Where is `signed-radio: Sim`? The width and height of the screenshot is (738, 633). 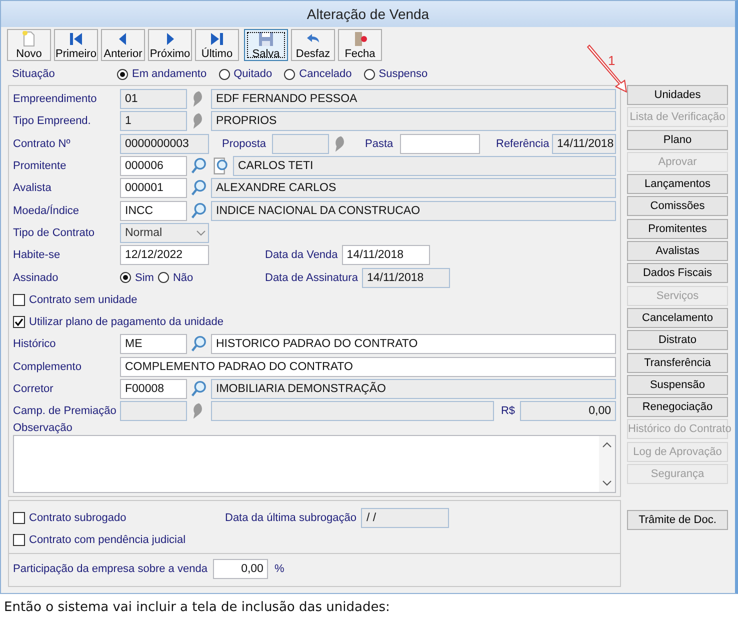
signed-radio: Sim is located at coordinates (137, 278).